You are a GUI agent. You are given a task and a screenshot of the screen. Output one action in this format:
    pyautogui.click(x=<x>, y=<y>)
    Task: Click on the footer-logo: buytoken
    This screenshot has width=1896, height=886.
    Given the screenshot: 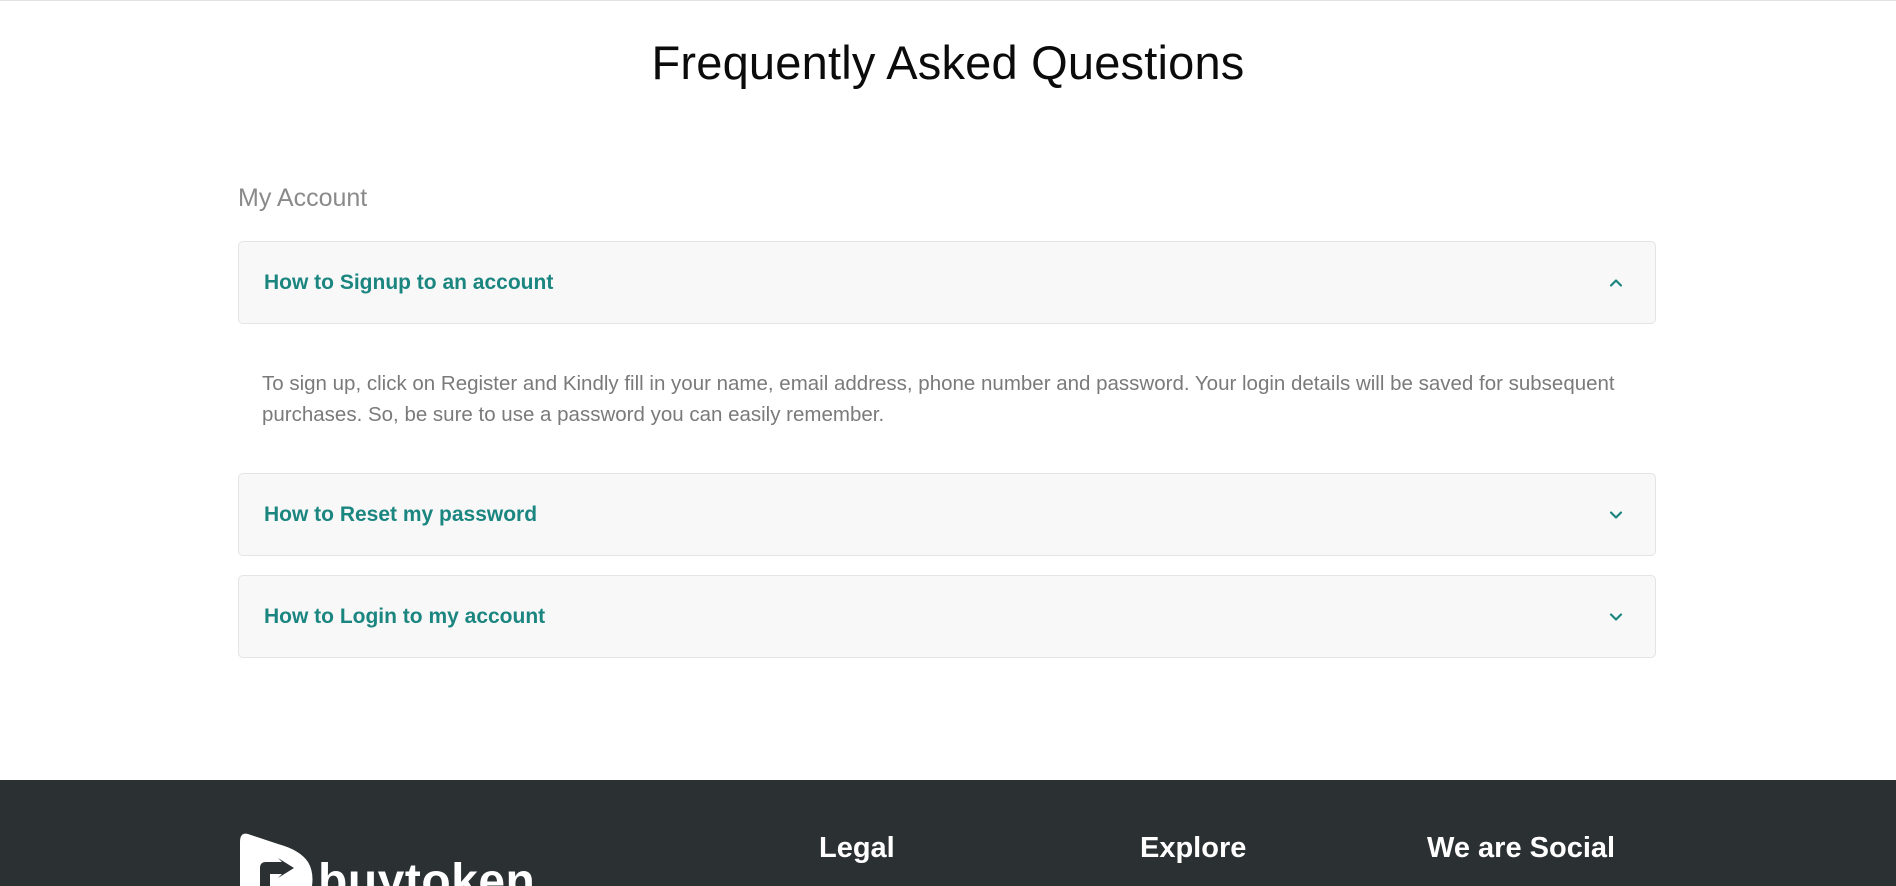 What is the action you would take?
    pyautogui.click(x=398, y=857)
    